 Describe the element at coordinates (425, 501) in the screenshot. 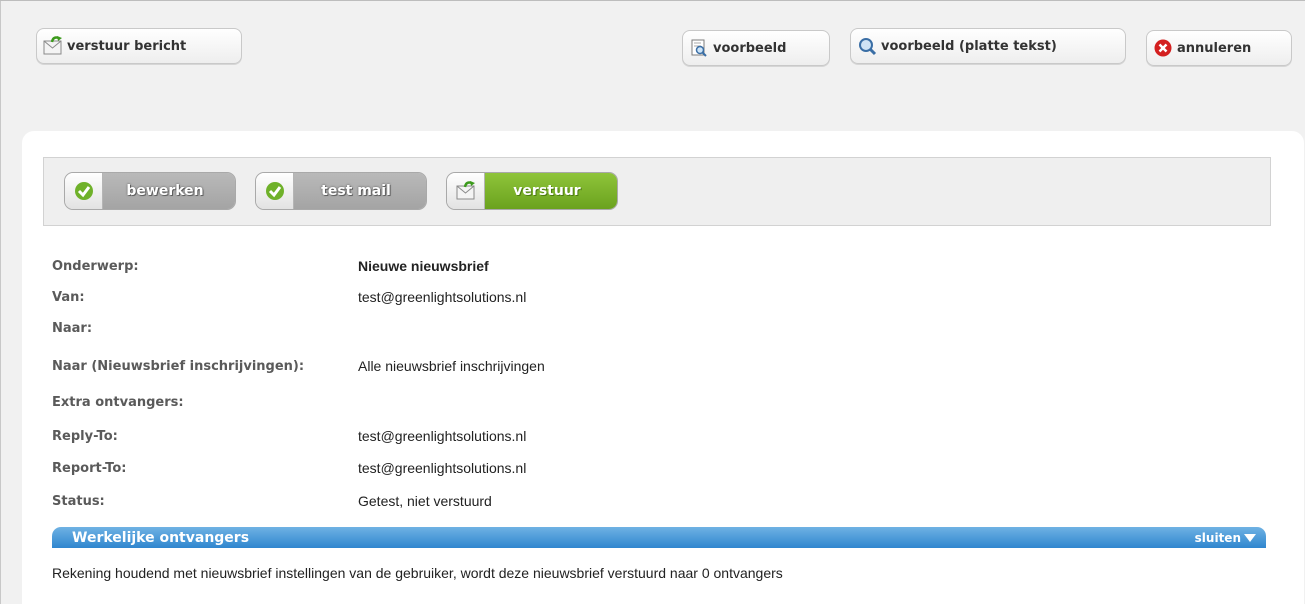

I see `status-value: Getest, niet verstuurd` at that location.